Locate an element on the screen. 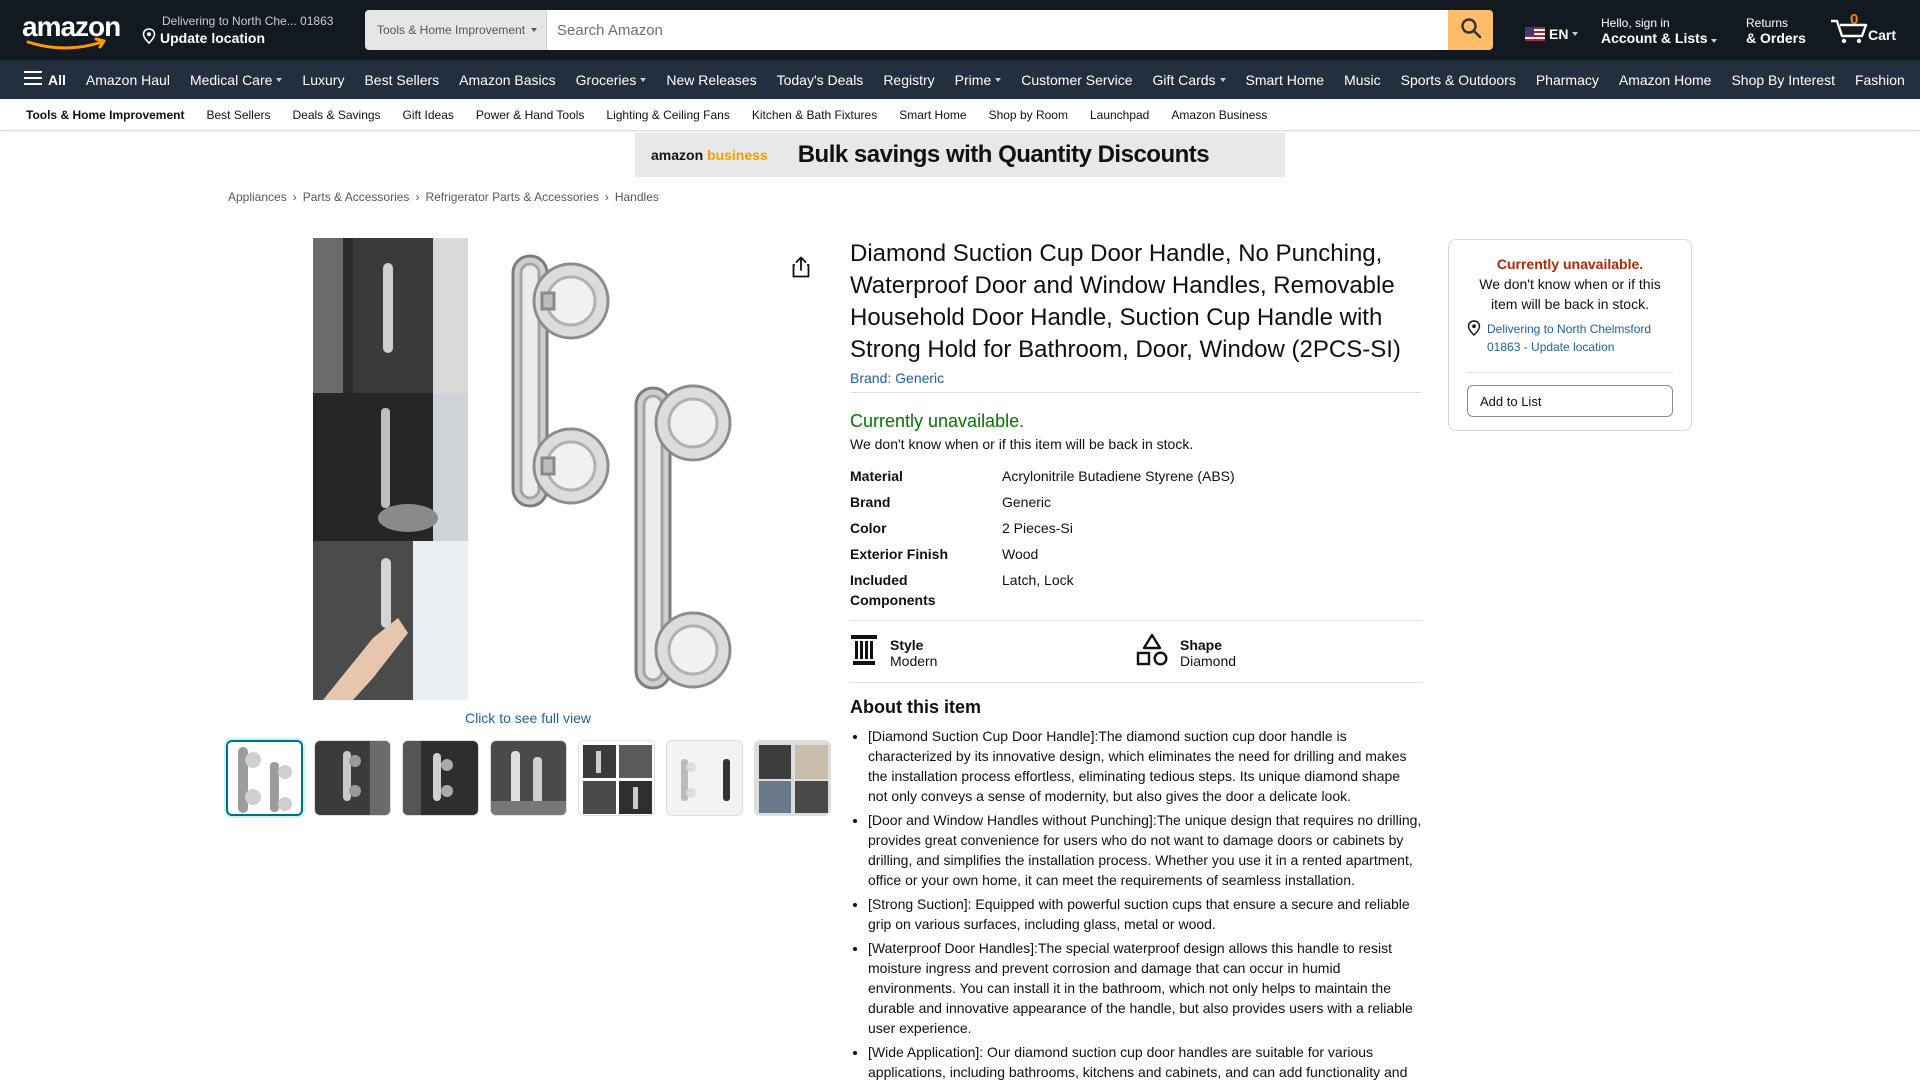 The width and height of the screenshot is (1920, 1086). banner-brand-a: amazon is located at coordinates (677, 155).